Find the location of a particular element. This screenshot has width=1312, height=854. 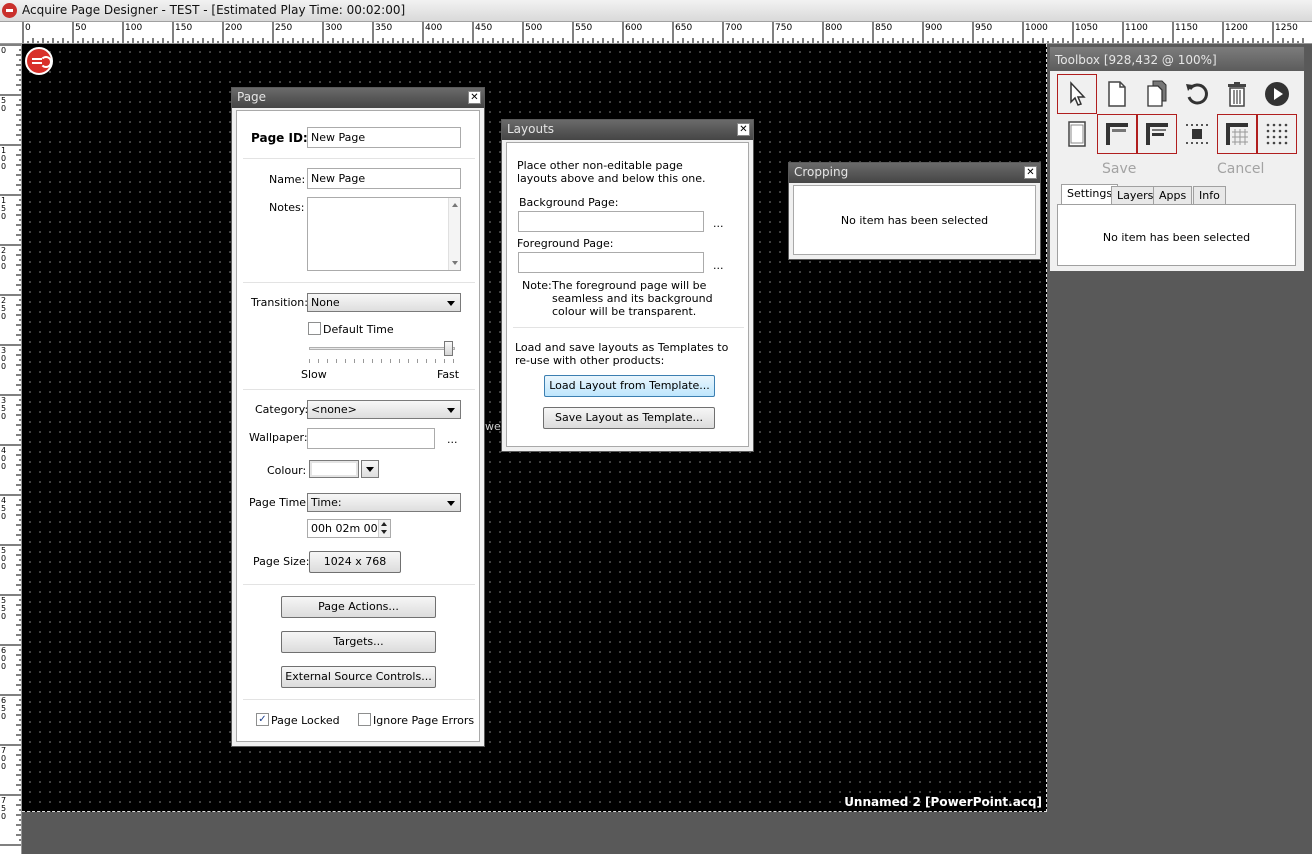

notes-scrollbar is located at coordinates (454, 234).